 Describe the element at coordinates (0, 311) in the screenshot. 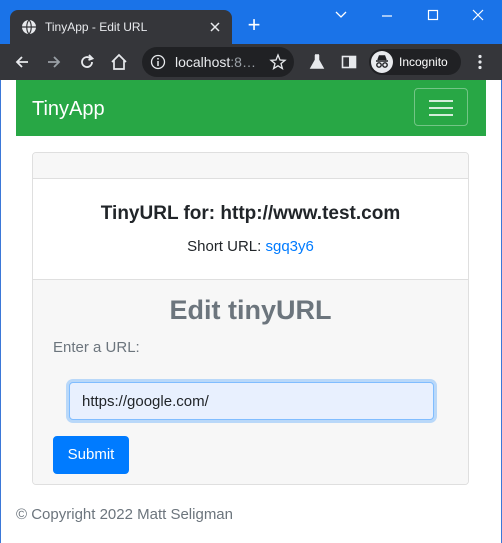

I see `window-border-left` at that location.